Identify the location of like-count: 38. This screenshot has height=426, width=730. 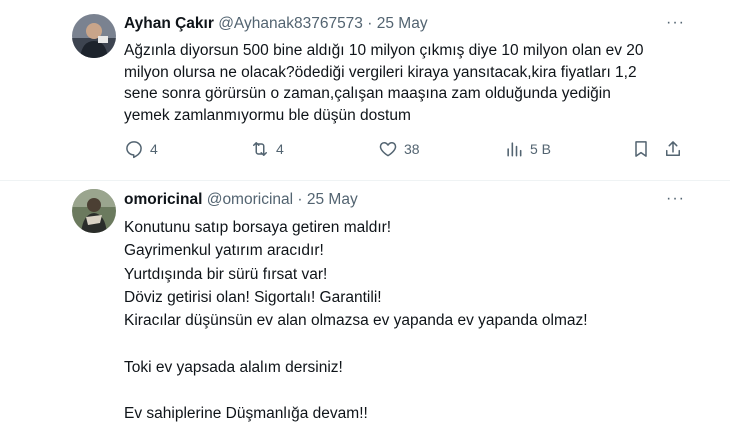
(412, 149).